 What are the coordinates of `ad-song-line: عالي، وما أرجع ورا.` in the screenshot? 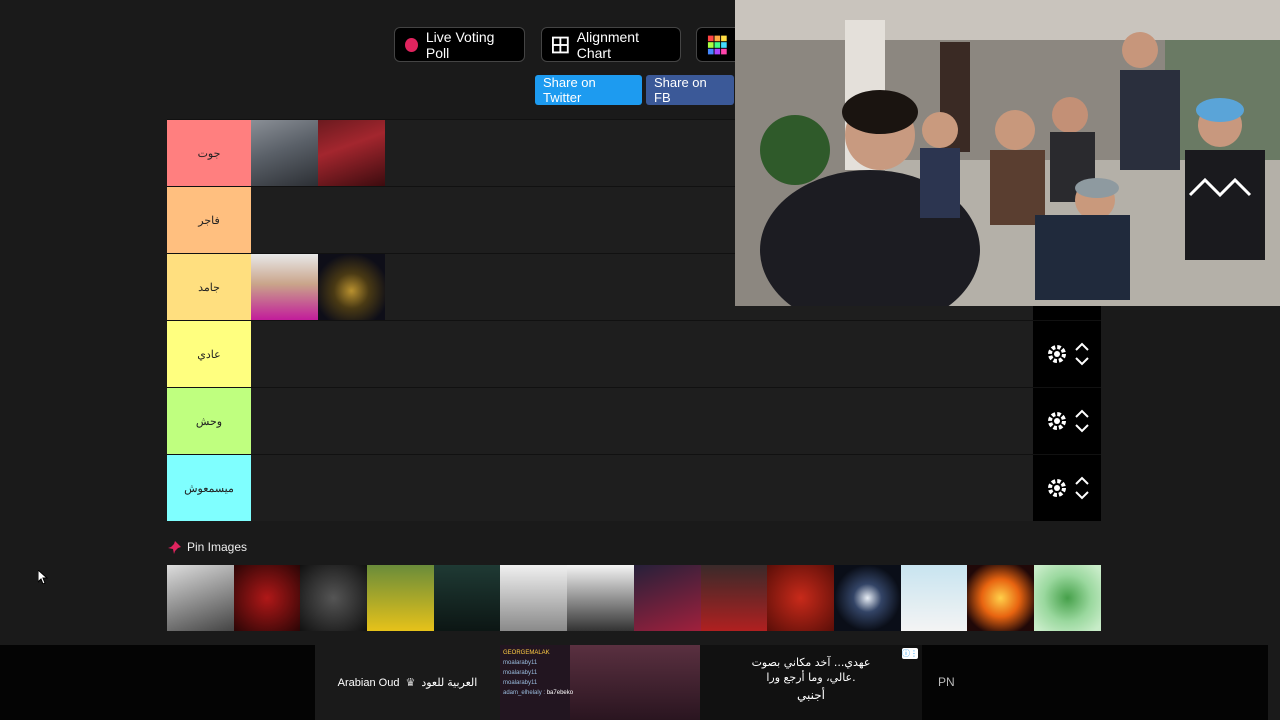 It's located at (811, 677).